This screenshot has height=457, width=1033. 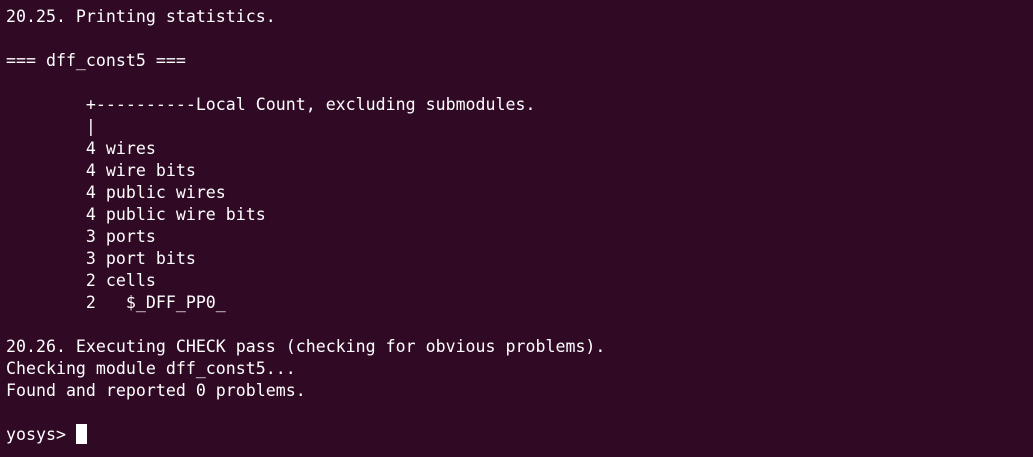 What do you see at coordinates (81, 148) in the screenshot?
I see `stat-wires: 4 wires` at bounding box center [81, 148].